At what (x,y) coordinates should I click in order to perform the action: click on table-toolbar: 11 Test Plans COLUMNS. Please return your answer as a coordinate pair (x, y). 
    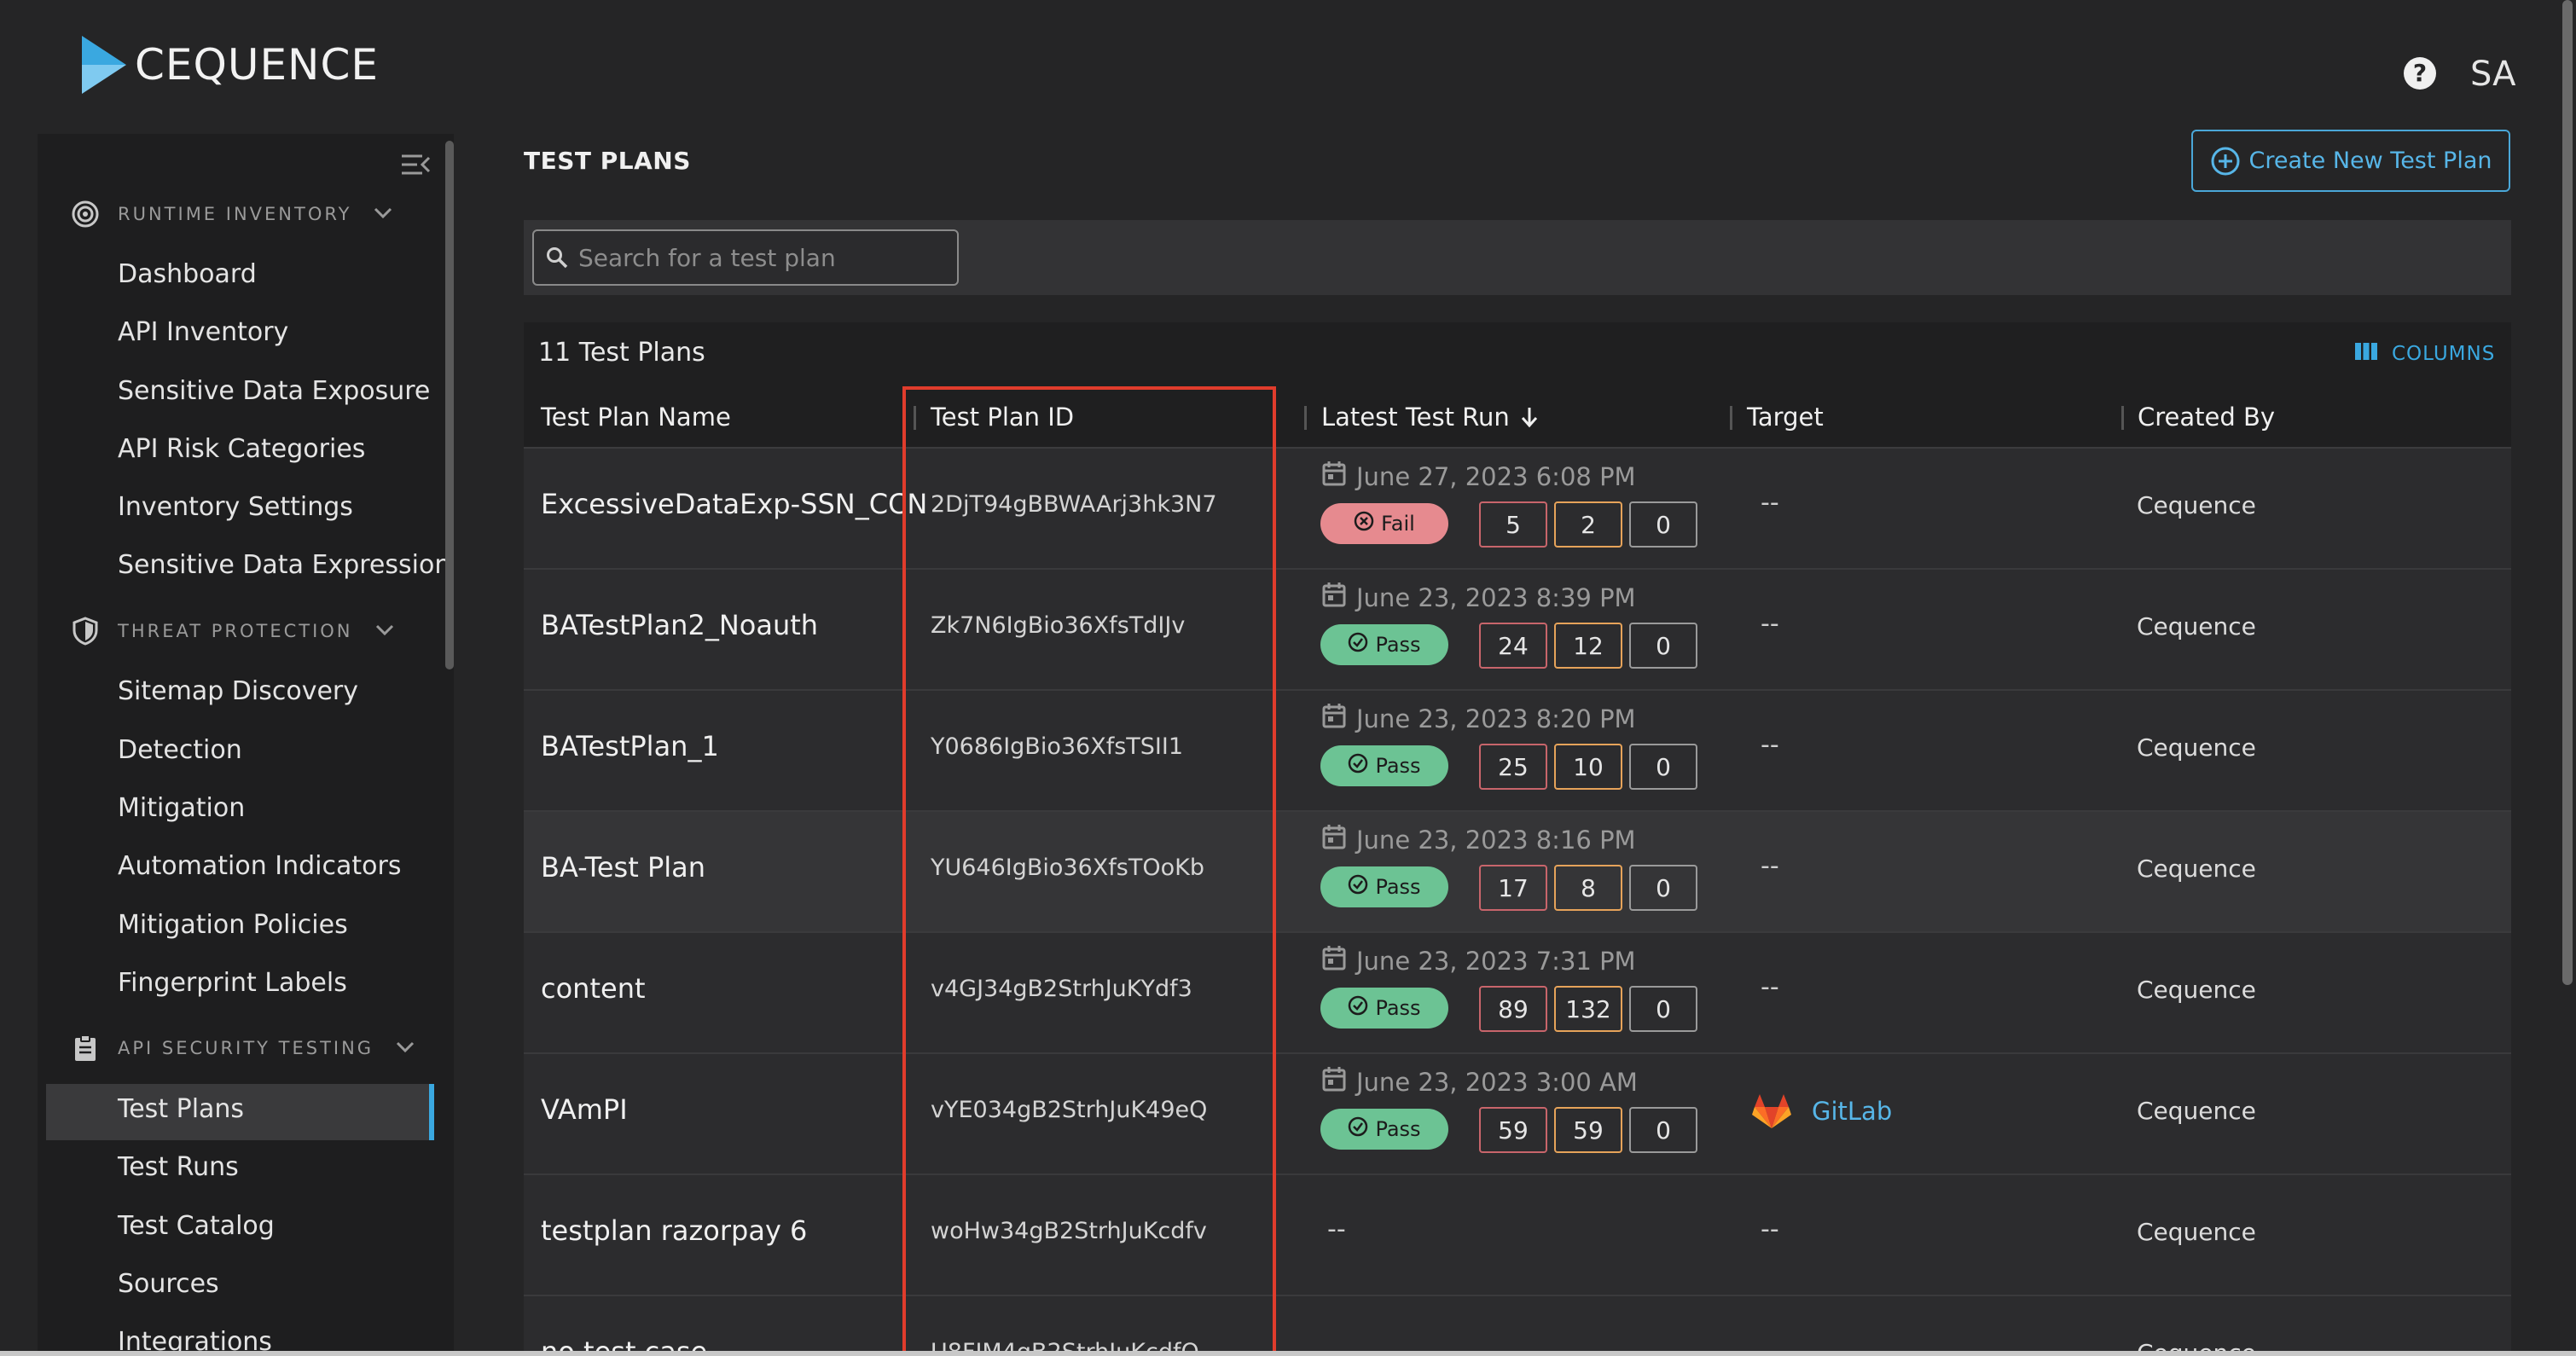
    Looking at the image, I should click on (1517, 353).